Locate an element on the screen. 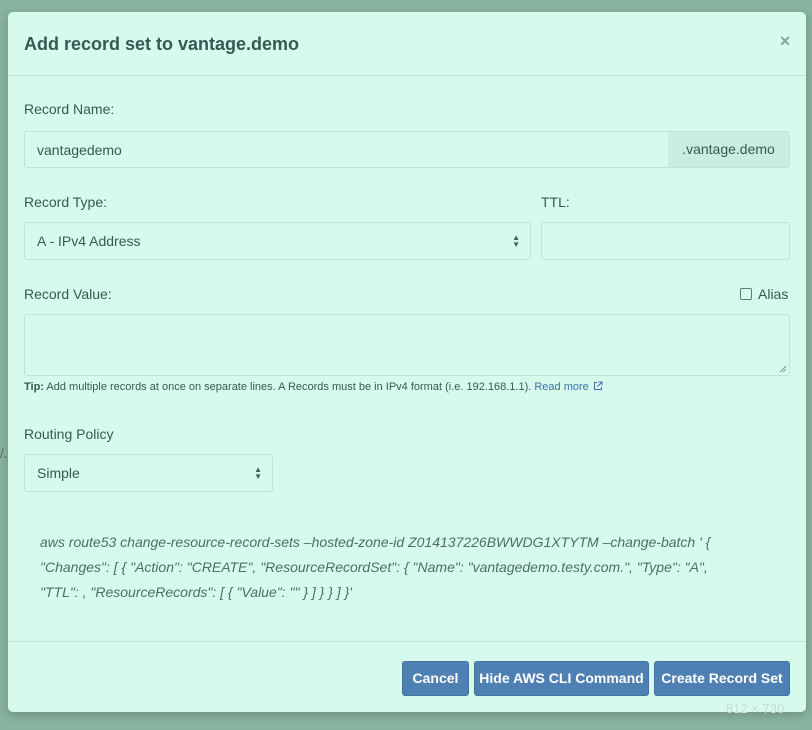  record-type-select: A - IPv4 Address ▲ ▼ is located at coordinates (277, 241).